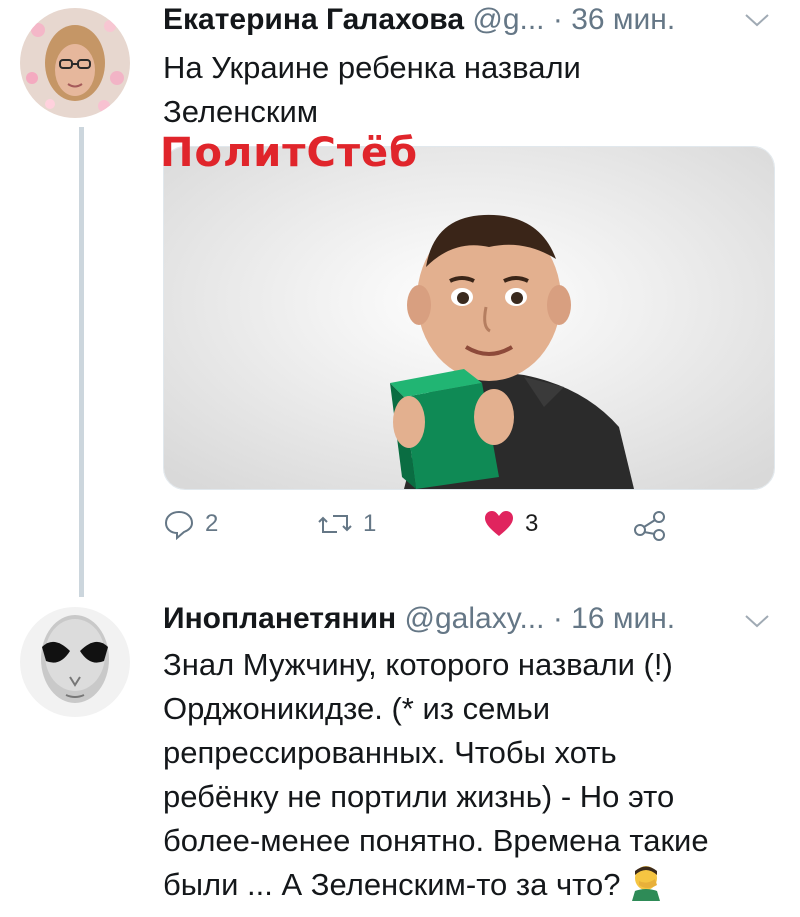 This screenshot has height=917, width=800. Describe the element at coordinates (335, 524) in the screenshot. I see `retweet-icon` at that location.